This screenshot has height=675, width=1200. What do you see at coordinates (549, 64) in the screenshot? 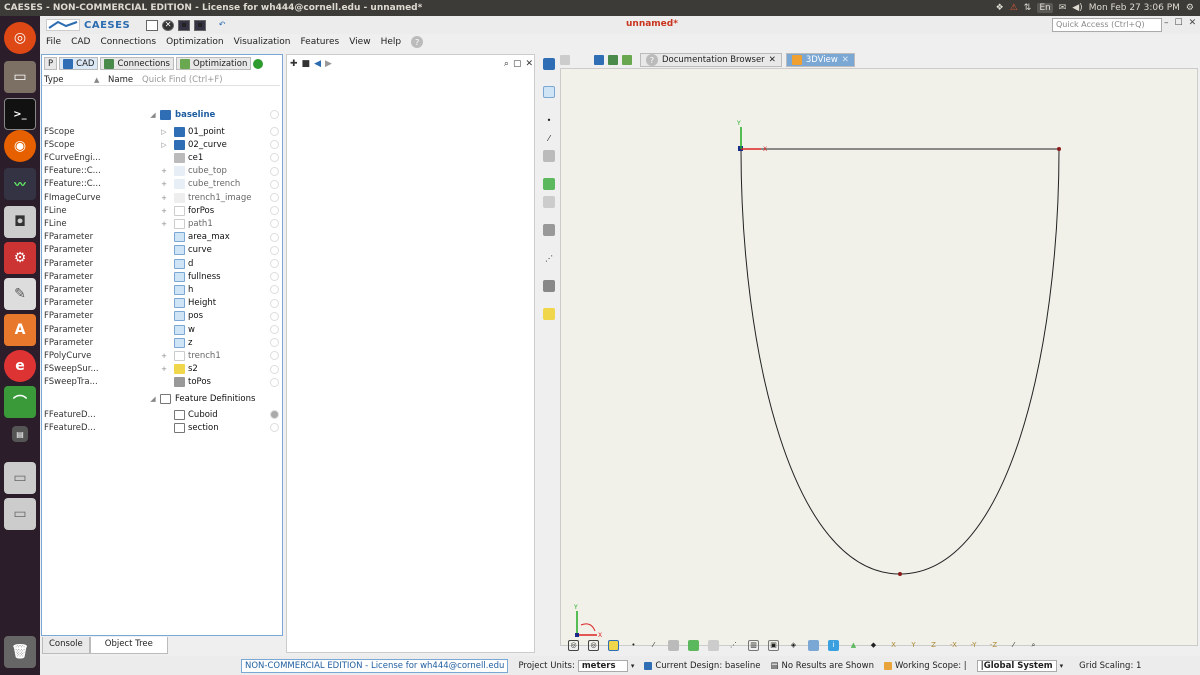
I see `folder-create-icon` at bounding box center [549, 64].